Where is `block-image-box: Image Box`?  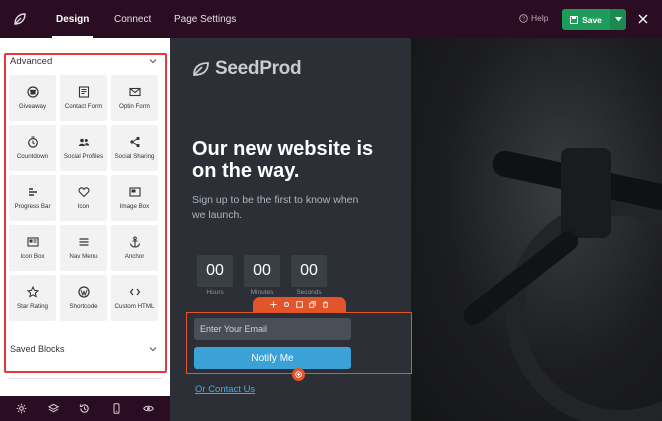 block-image-box: Image Box is located at coordinates (134, 198).